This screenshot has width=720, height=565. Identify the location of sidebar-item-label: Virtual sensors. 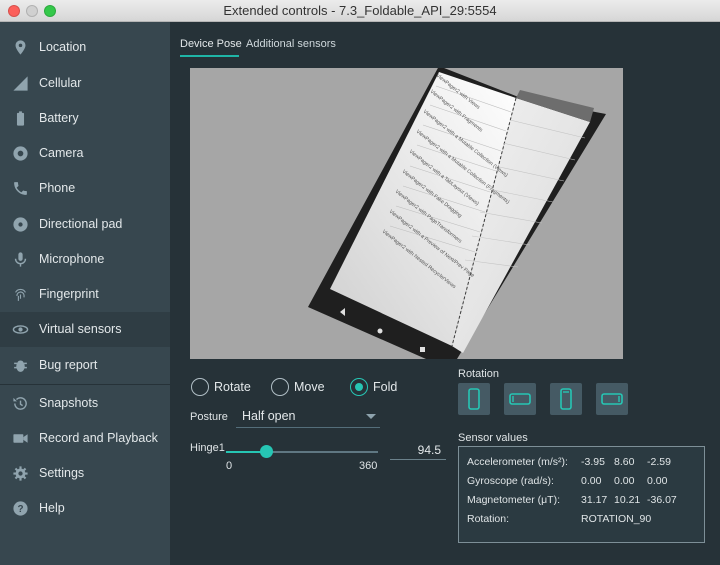
(80, 329).